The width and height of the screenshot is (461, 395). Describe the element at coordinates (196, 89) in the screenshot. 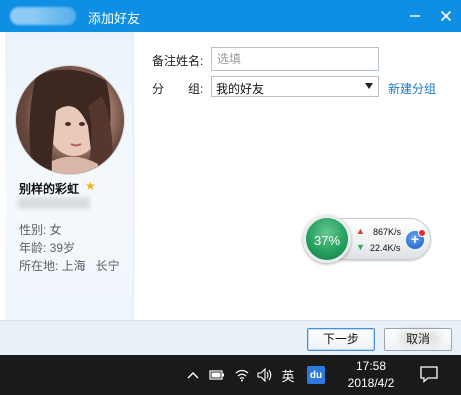

I see `group-label-part2: 组:` at that location.